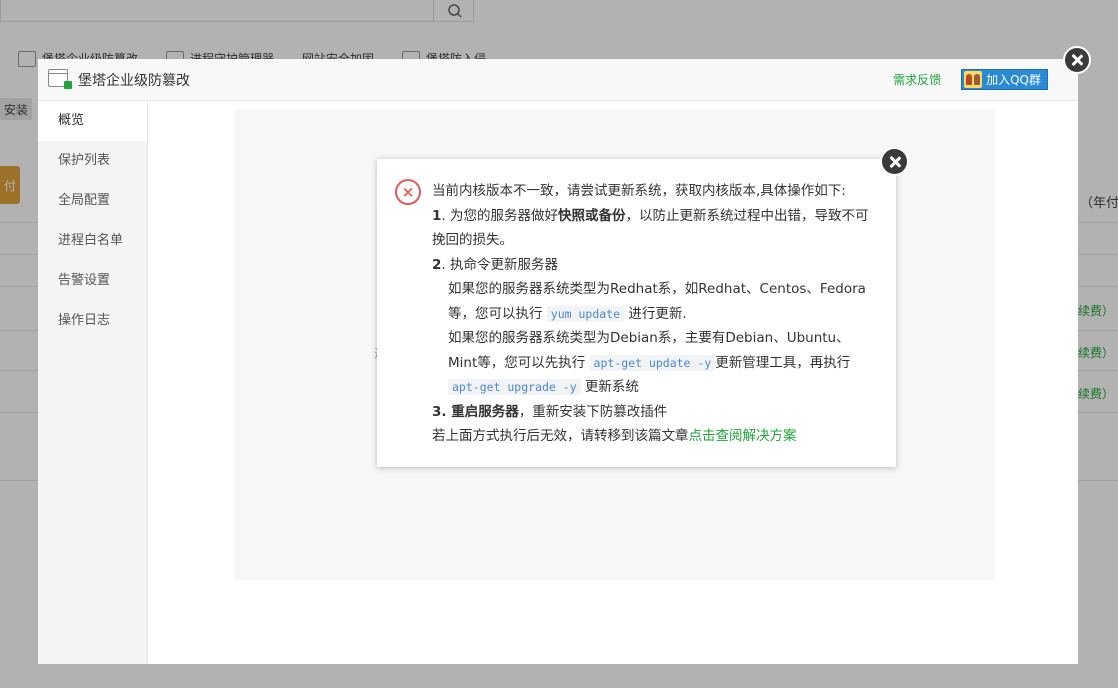  What do you see at coordinates (92, 281) in the screenshot?
I see `sidebar-item-alert-settings: 告警设置` at bounding box center [92, 281].